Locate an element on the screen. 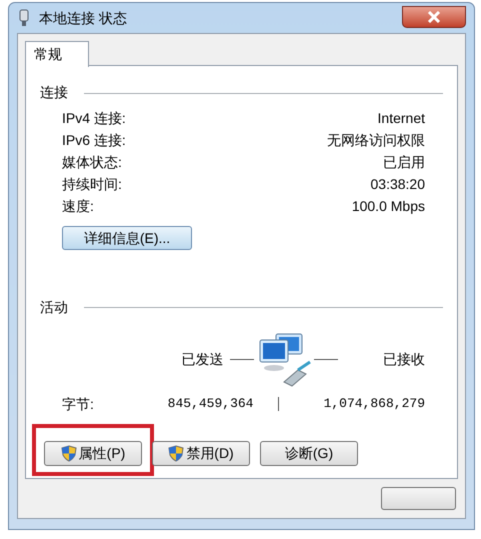  action-button: 诊断(G) is located at coordinates (309, 453).